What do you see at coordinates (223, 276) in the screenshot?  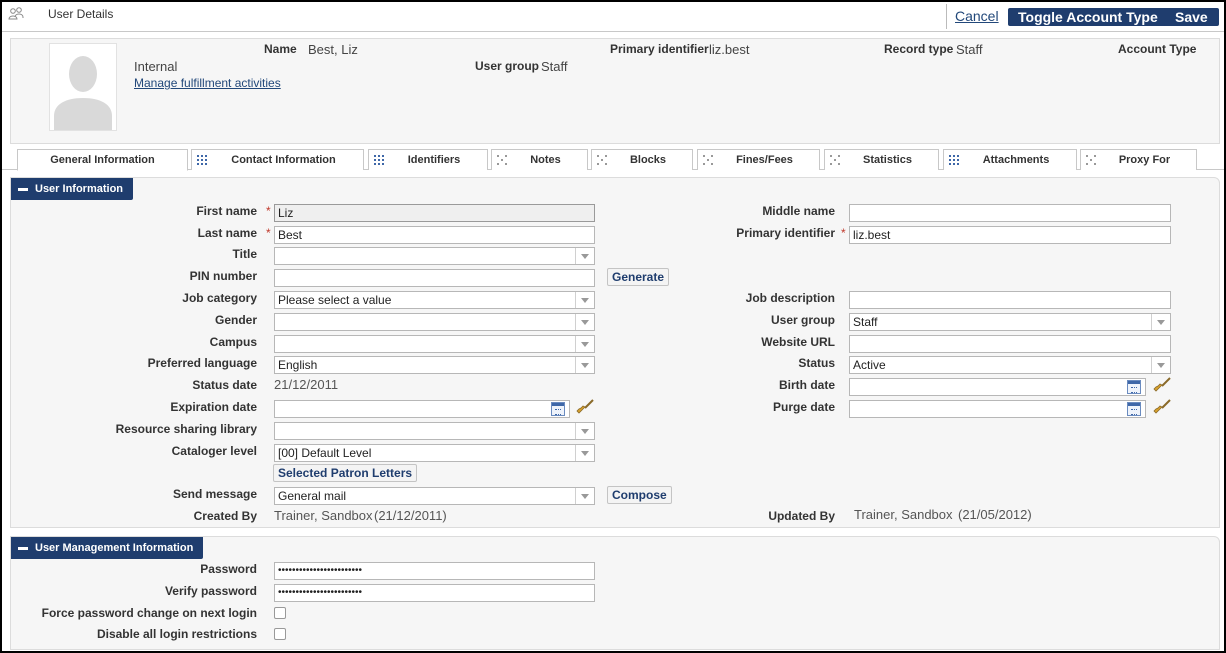 I see `pin-number-label: PIN number` at bounding box center [223, 276].